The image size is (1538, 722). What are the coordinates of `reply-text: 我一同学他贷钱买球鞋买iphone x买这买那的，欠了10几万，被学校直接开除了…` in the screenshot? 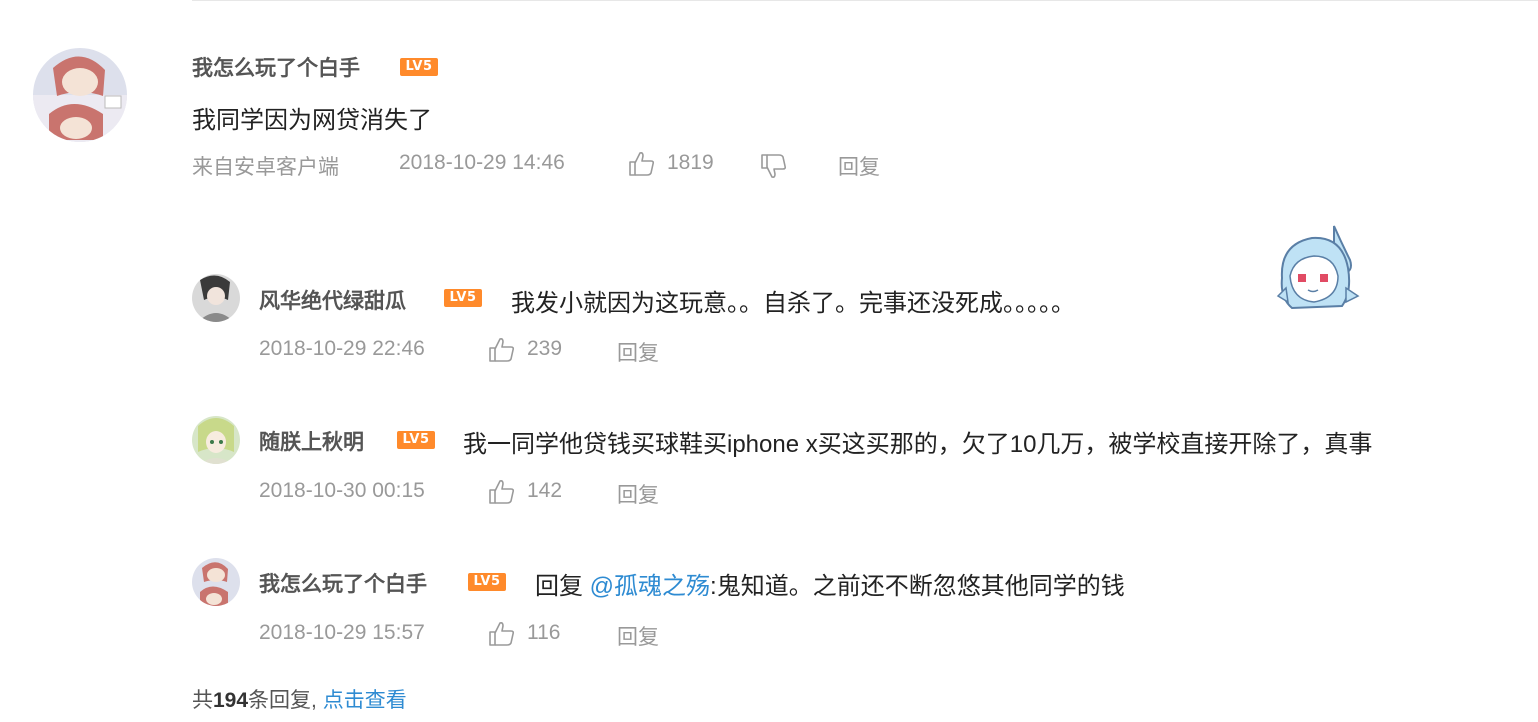 It's located at (918, 444).